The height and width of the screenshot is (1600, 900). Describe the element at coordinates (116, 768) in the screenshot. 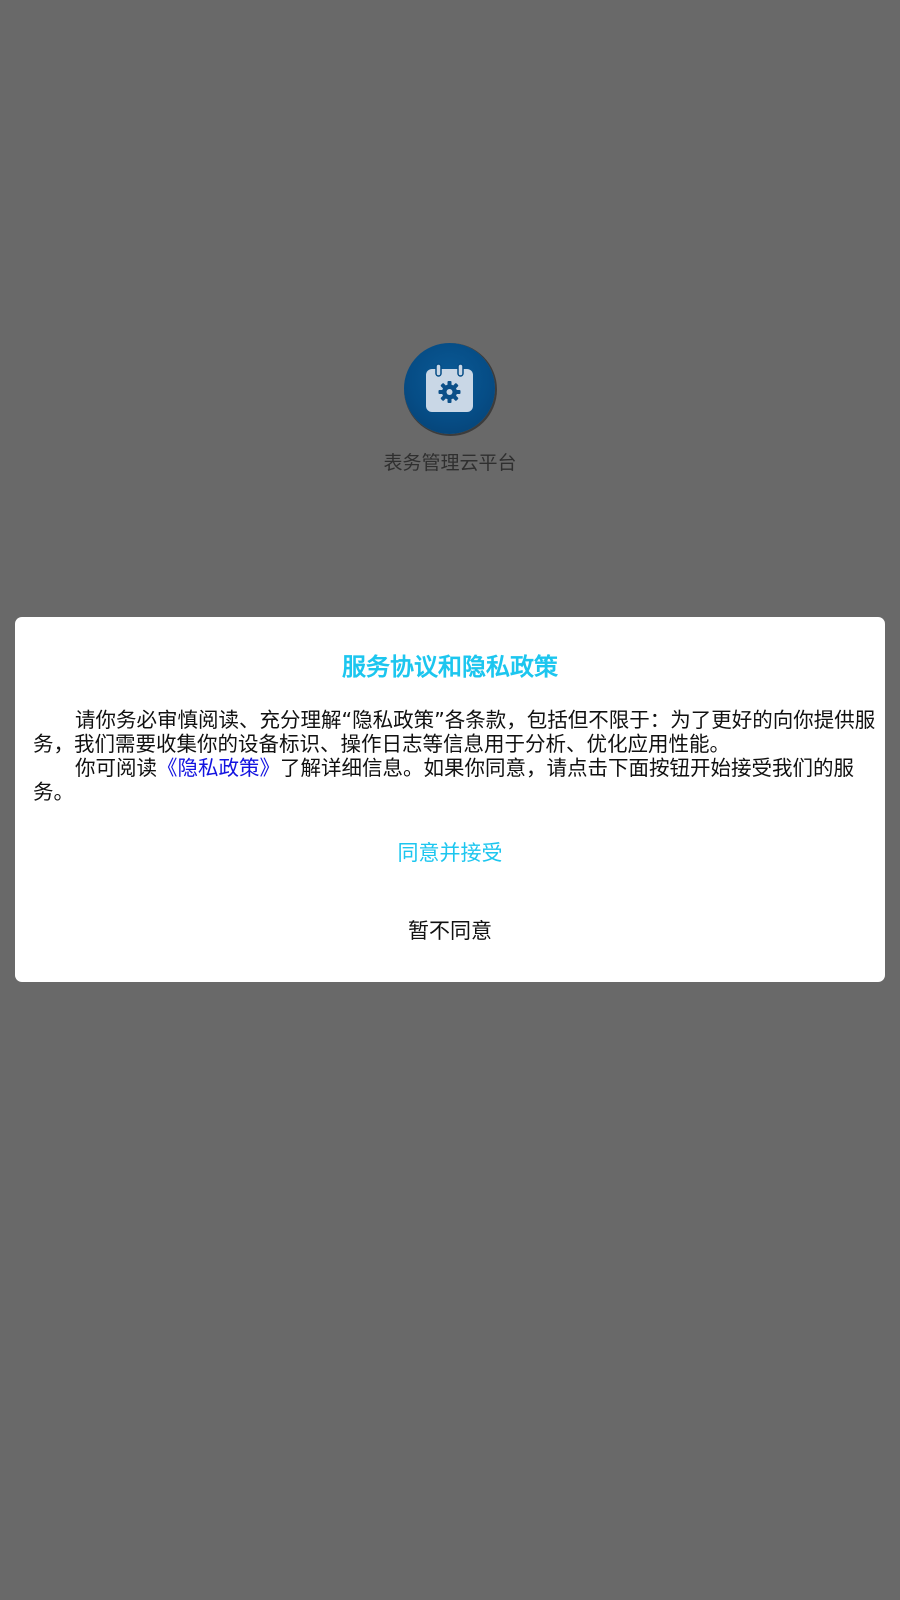

I see `paragraph-2-prefix: 你可阅读` at that location.